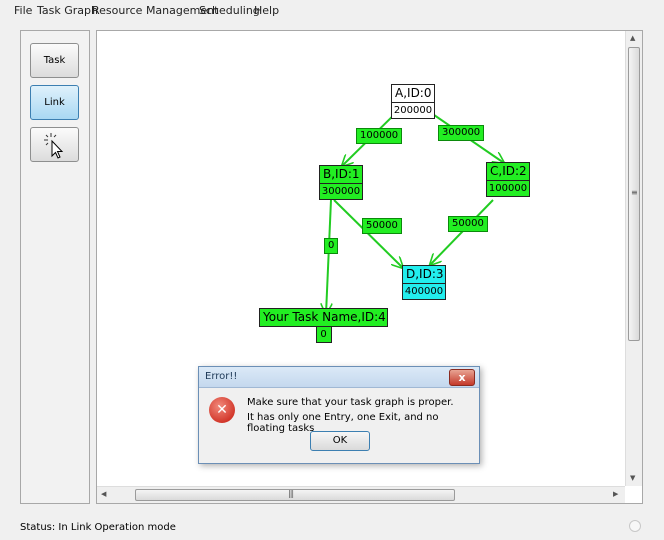 The width and height of the screenshot is (664, 540). Describe the element at coordinates (221, 376) in the screenshot. I see `dialog-title: Error!!` at that location.